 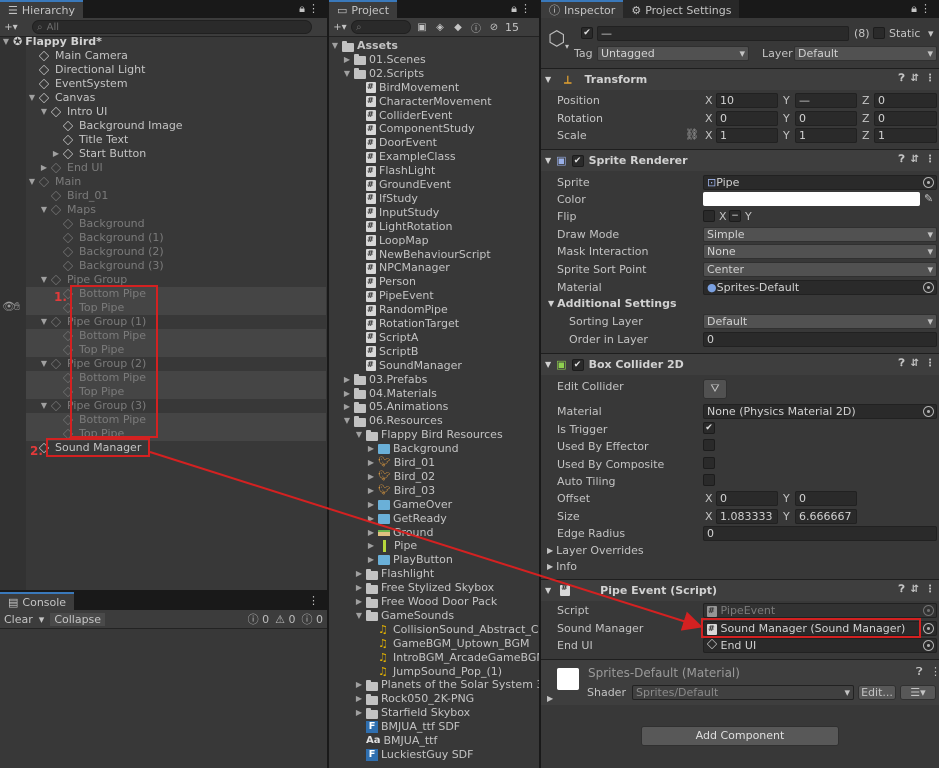 I want to click on drag-arrow, so click(x=426, y=541).